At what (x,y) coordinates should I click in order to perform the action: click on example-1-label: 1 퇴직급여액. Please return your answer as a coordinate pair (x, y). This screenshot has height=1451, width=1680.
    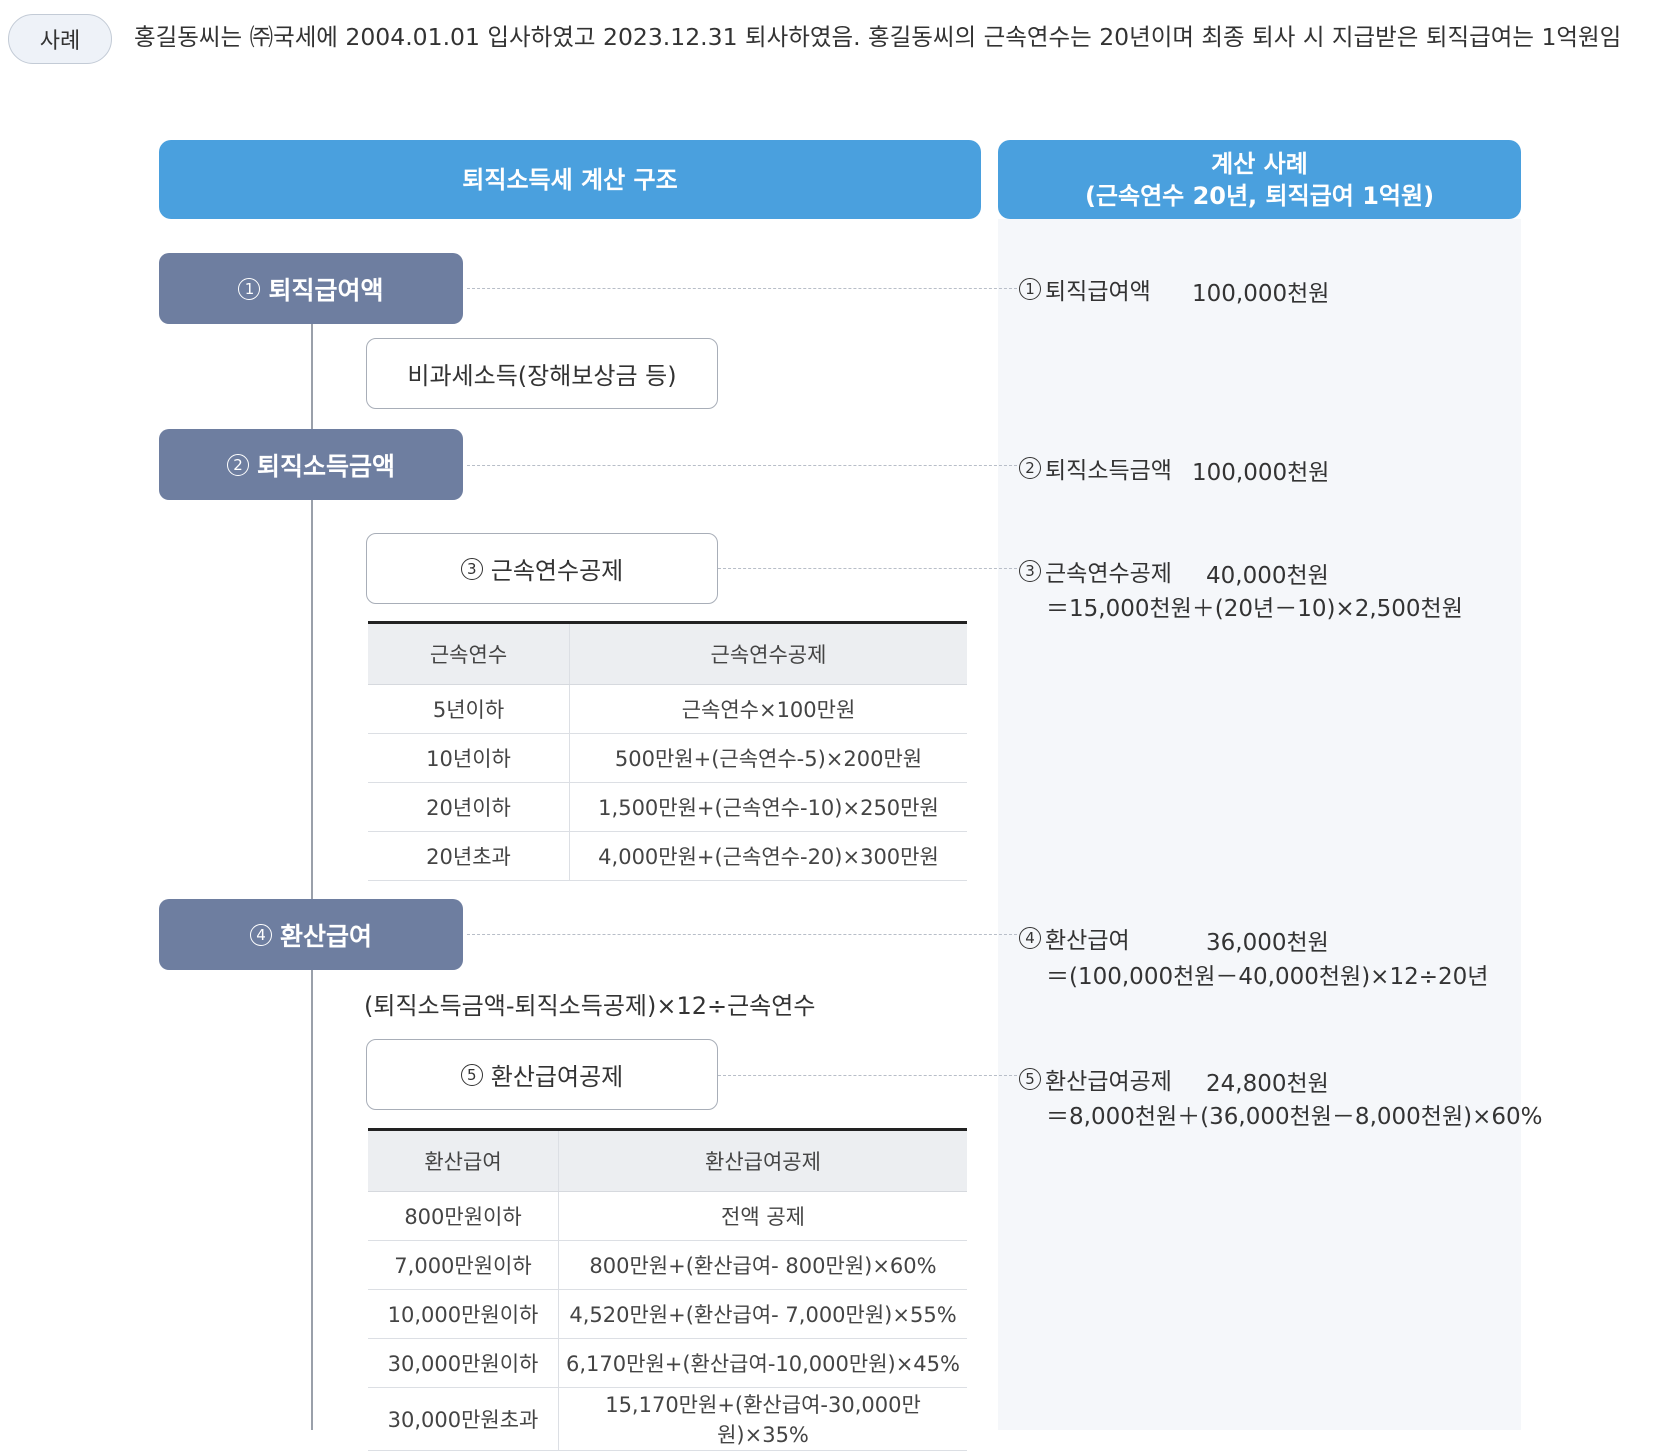
    Looking at the image, I should click on (1085, 289).